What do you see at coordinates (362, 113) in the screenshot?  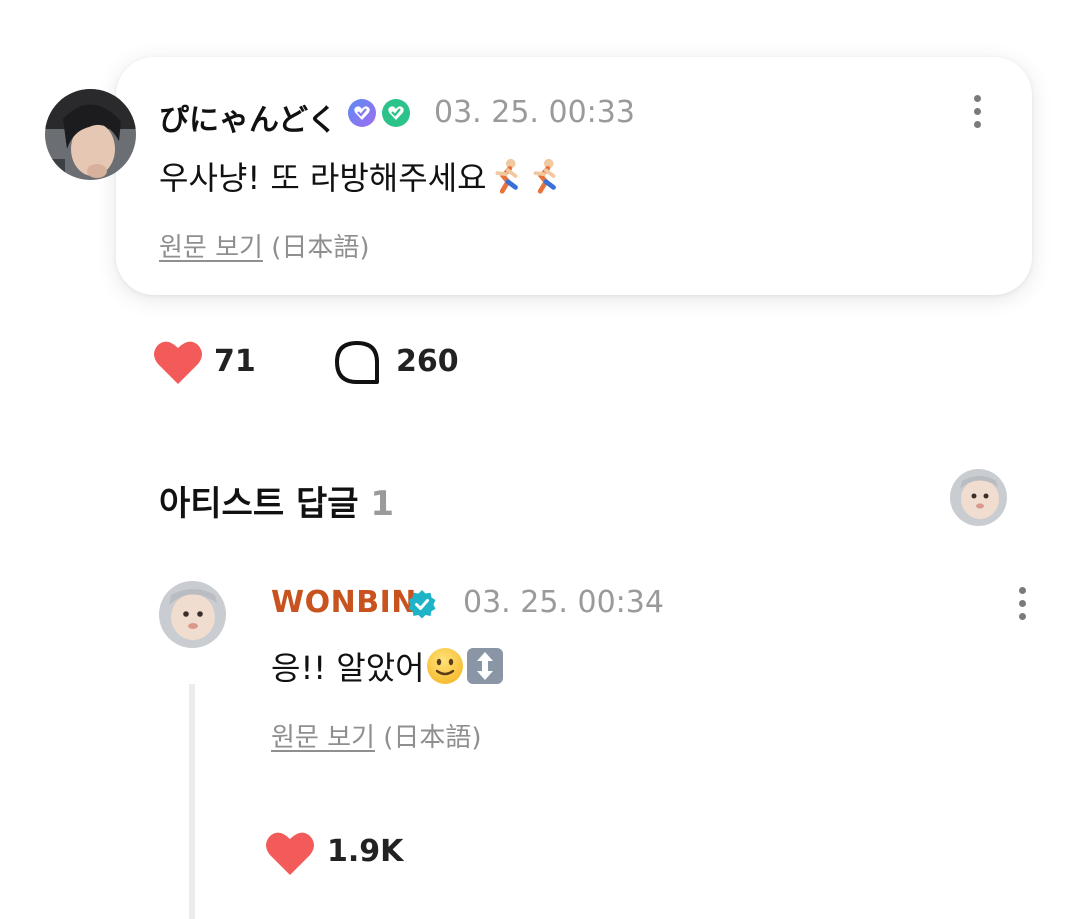 I see `badge-blue-heart-icon` at bounding box center [362, 113].